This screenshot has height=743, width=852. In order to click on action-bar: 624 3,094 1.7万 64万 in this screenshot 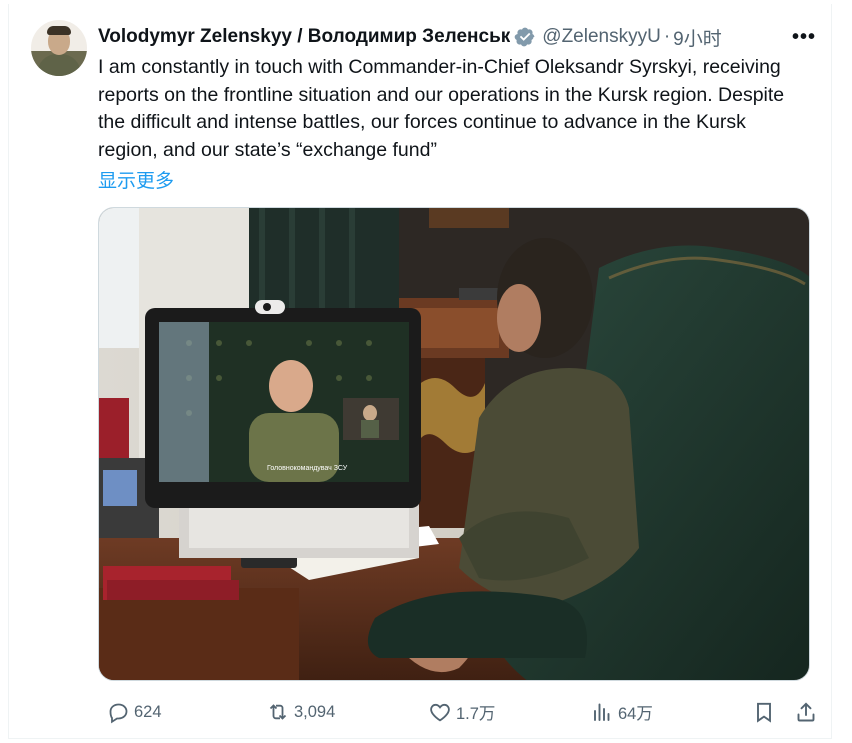, I will do `click(456, 712)`.